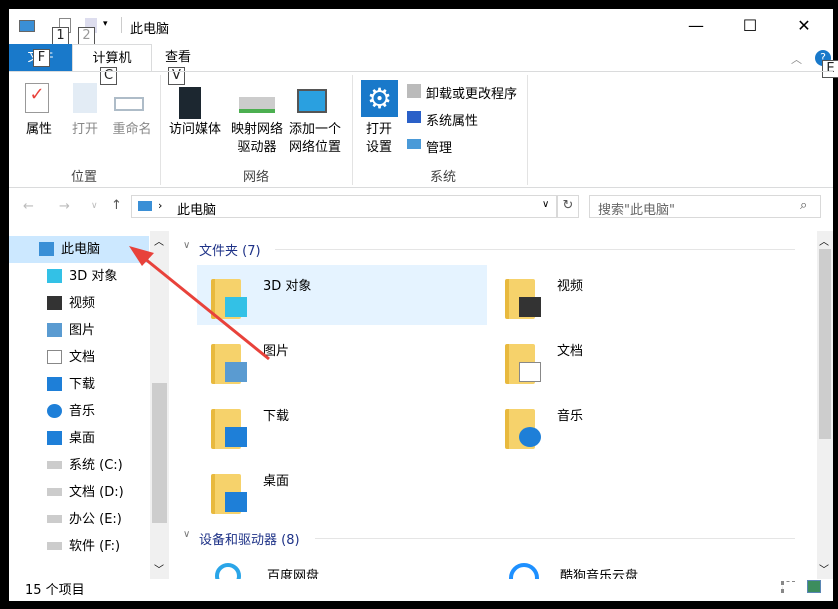 This screenshot has height=609, width=838. I want to click on red-arrow-annotation, so click(199, 303).